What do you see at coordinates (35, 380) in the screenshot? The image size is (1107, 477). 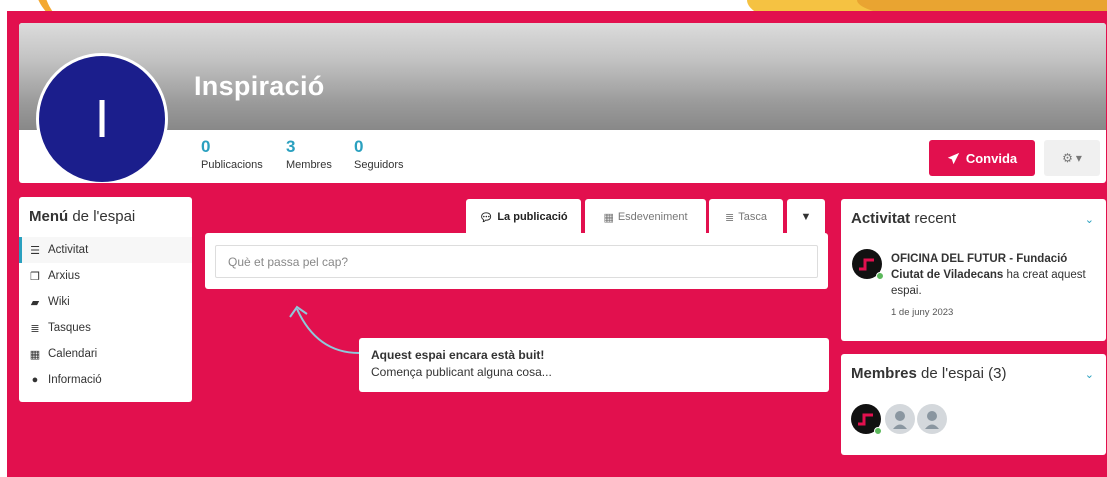 I see `info-icon: ●` at bounding box center [35, 380].